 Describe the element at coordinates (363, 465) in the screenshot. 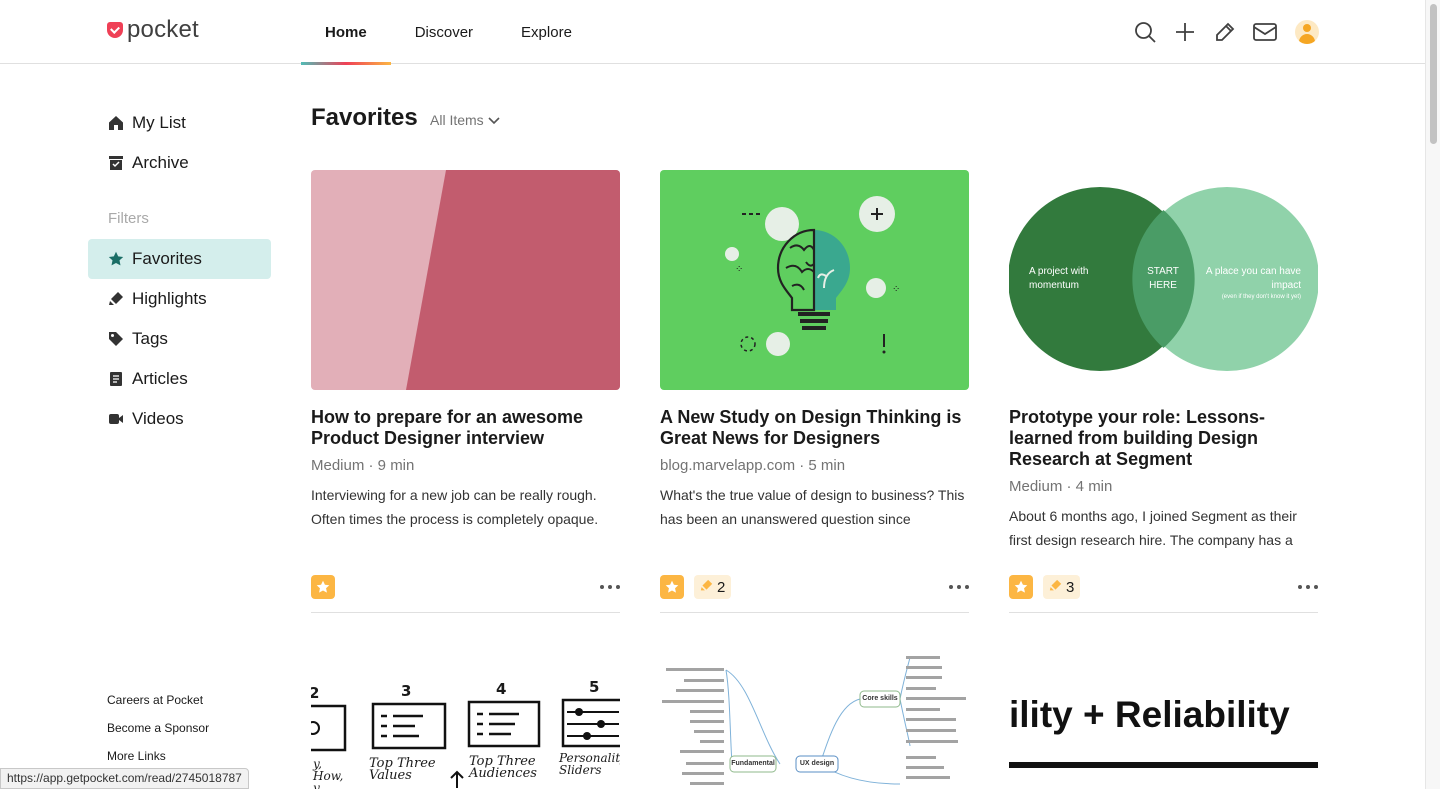

I see `article-meta: Medium · 9 min` at that location.